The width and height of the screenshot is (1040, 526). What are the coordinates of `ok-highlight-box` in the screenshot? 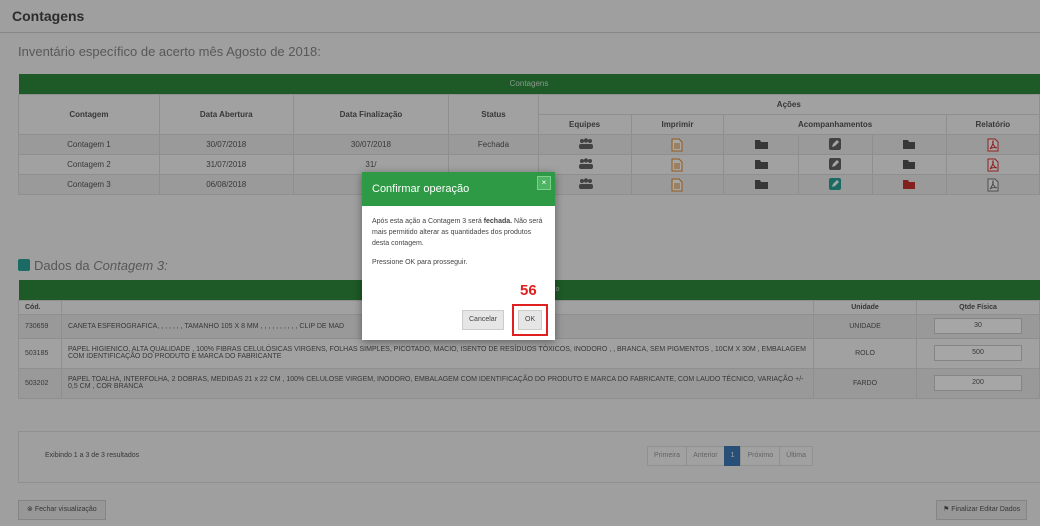 It's located at (530, 320).